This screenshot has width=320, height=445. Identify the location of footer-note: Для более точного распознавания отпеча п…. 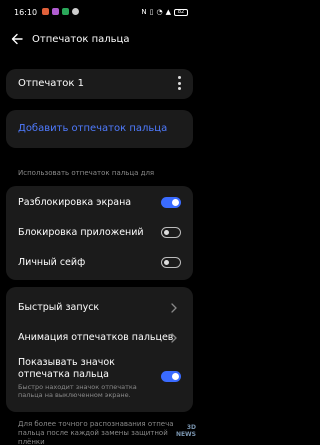
(103, 432).